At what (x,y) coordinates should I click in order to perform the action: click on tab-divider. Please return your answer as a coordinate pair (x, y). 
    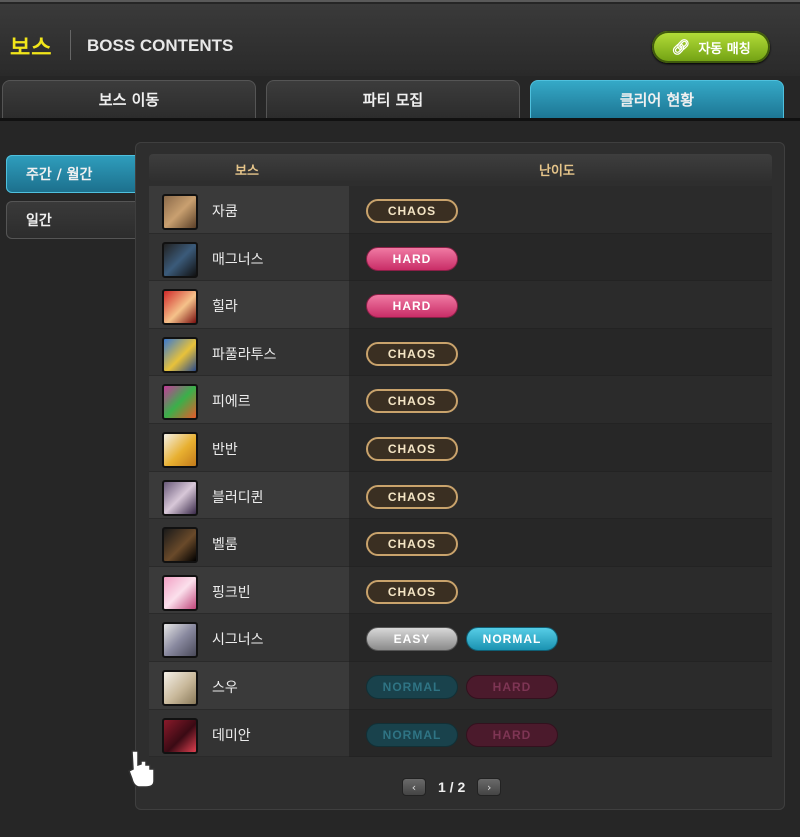
    Looking at the image, I should click on (400, 119).